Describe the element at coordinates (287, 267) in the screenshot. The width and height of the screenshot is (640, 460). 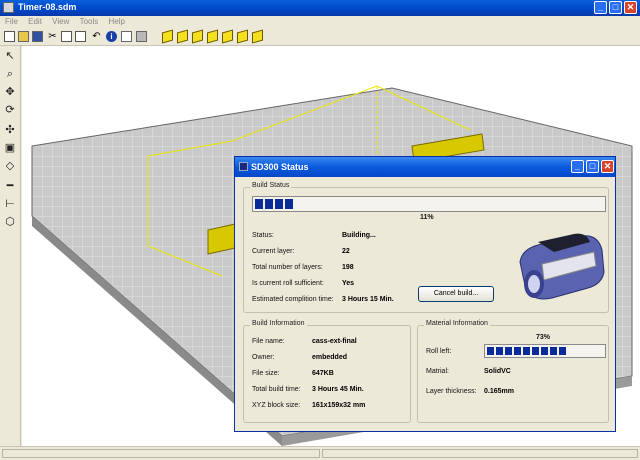
I see `total-layers-label: Total number of layers:` at that location.